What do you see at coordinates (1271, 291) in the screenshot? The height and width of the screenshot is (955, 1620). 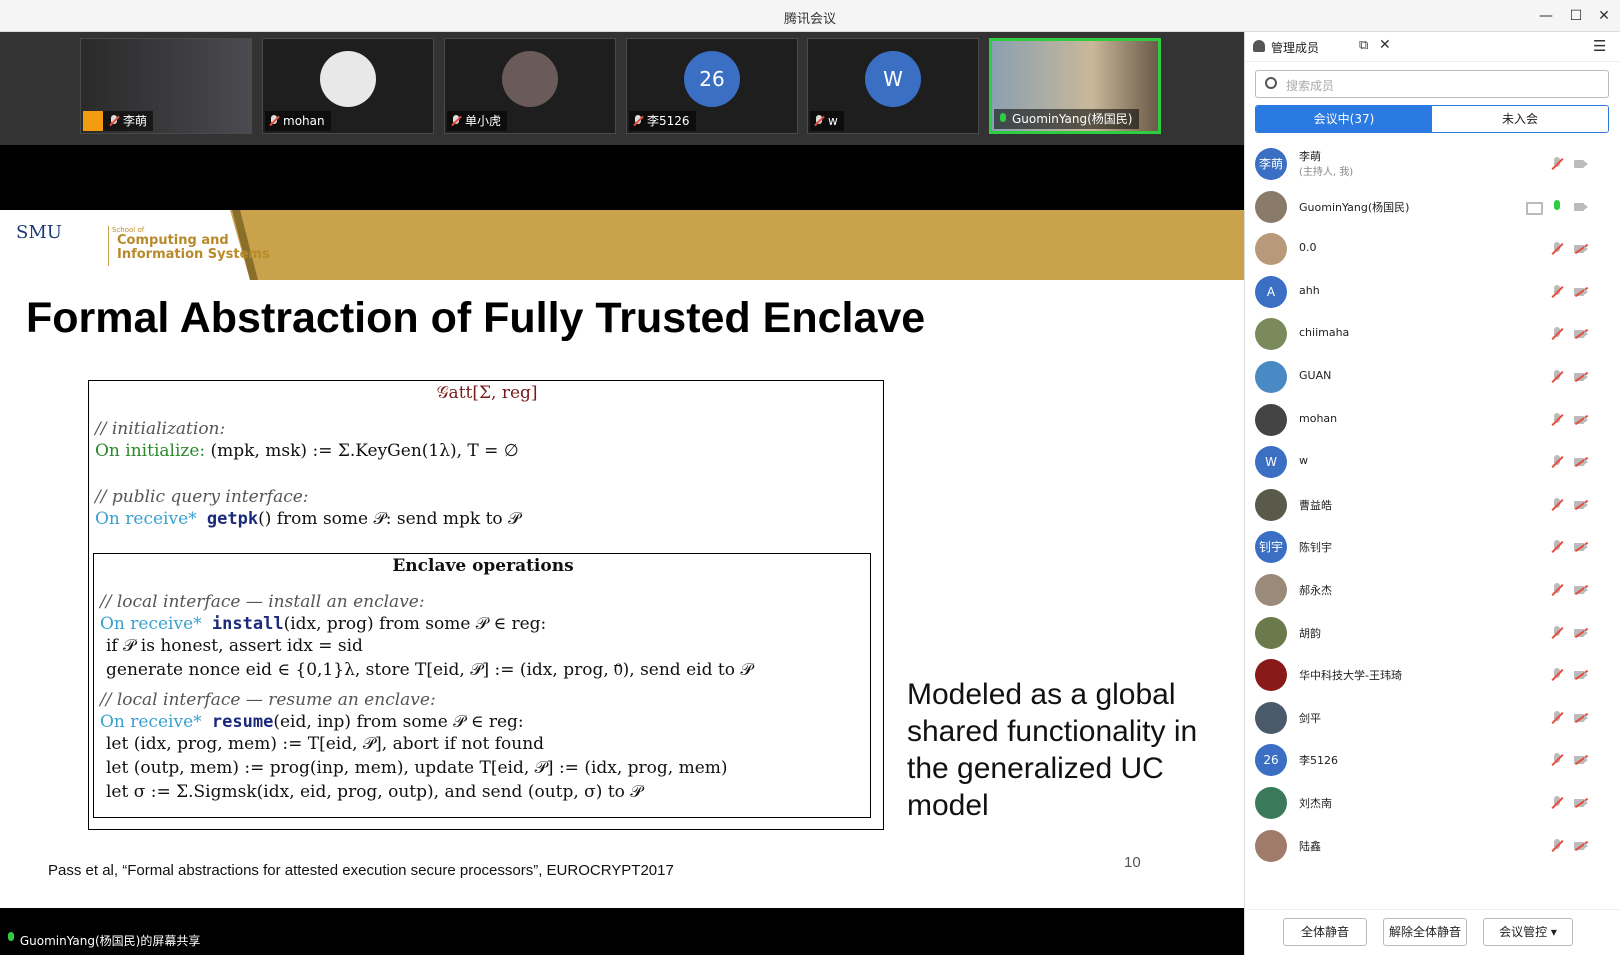 I see `avatar: A` at bounding box center [1271, 291].